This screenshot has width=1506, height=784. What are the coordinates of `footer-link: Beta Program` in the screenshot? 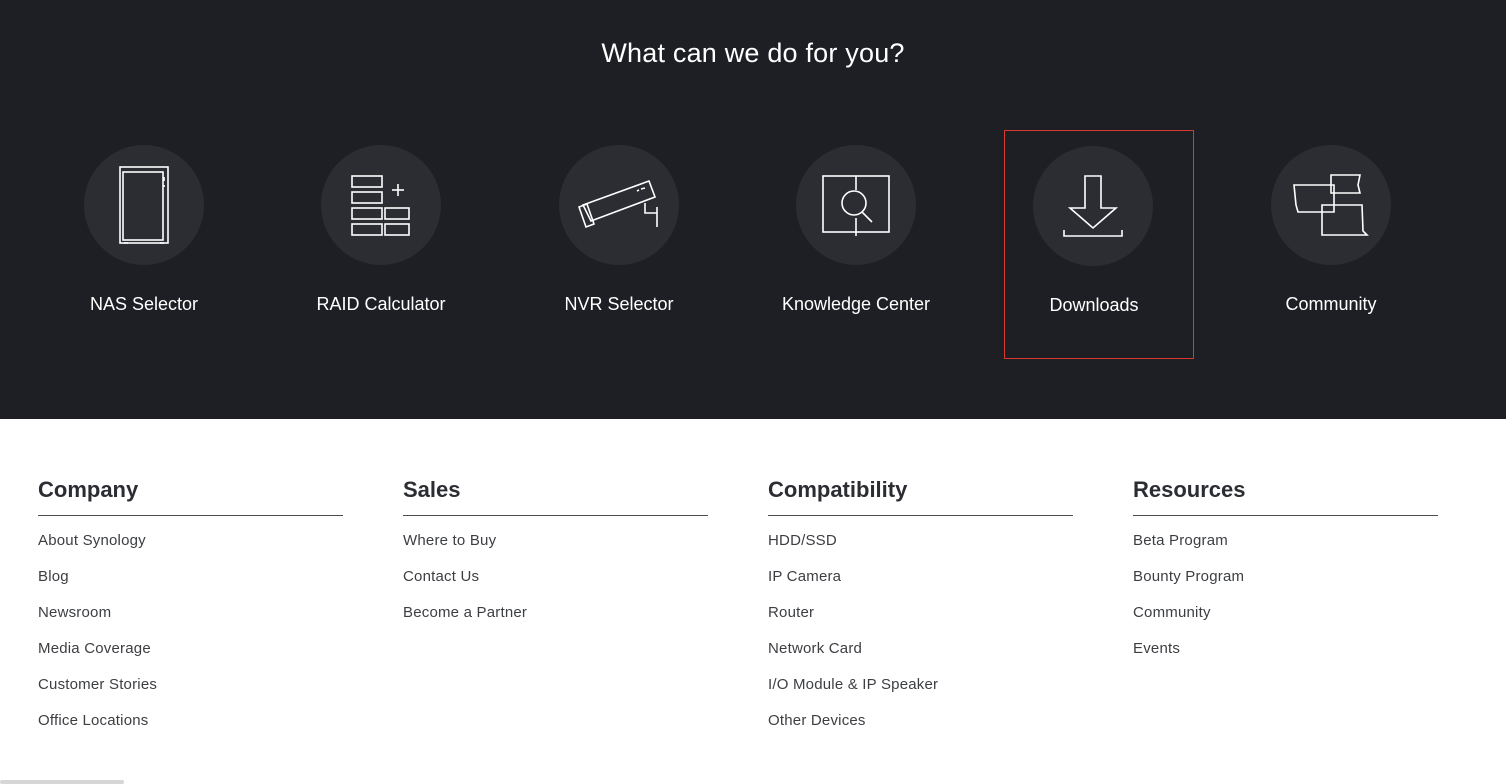 It's located at (1180, 540).